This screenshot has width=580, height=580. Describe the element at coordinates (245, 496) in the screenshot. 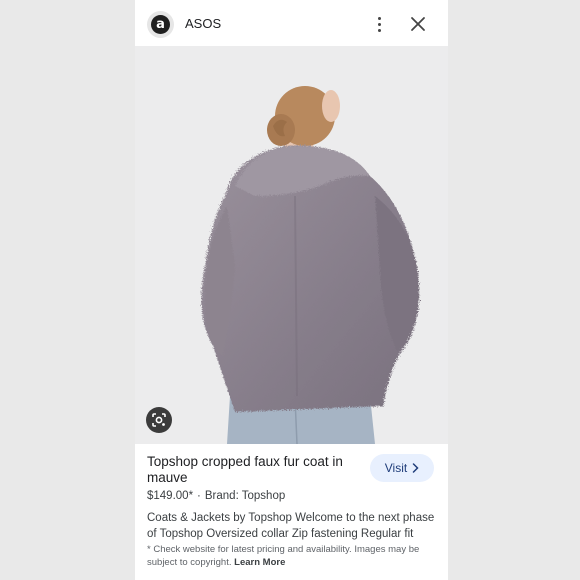

I see `product-brand: Brand: Topshop` at that location.